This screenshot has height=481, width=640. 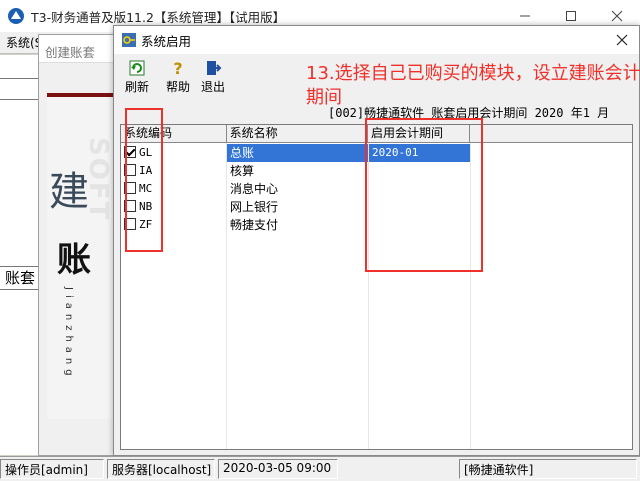 What do you see at coordinates (213, 77) in the screenshot?
I see `exit-button: 退出` at bounding box center [213, 77].